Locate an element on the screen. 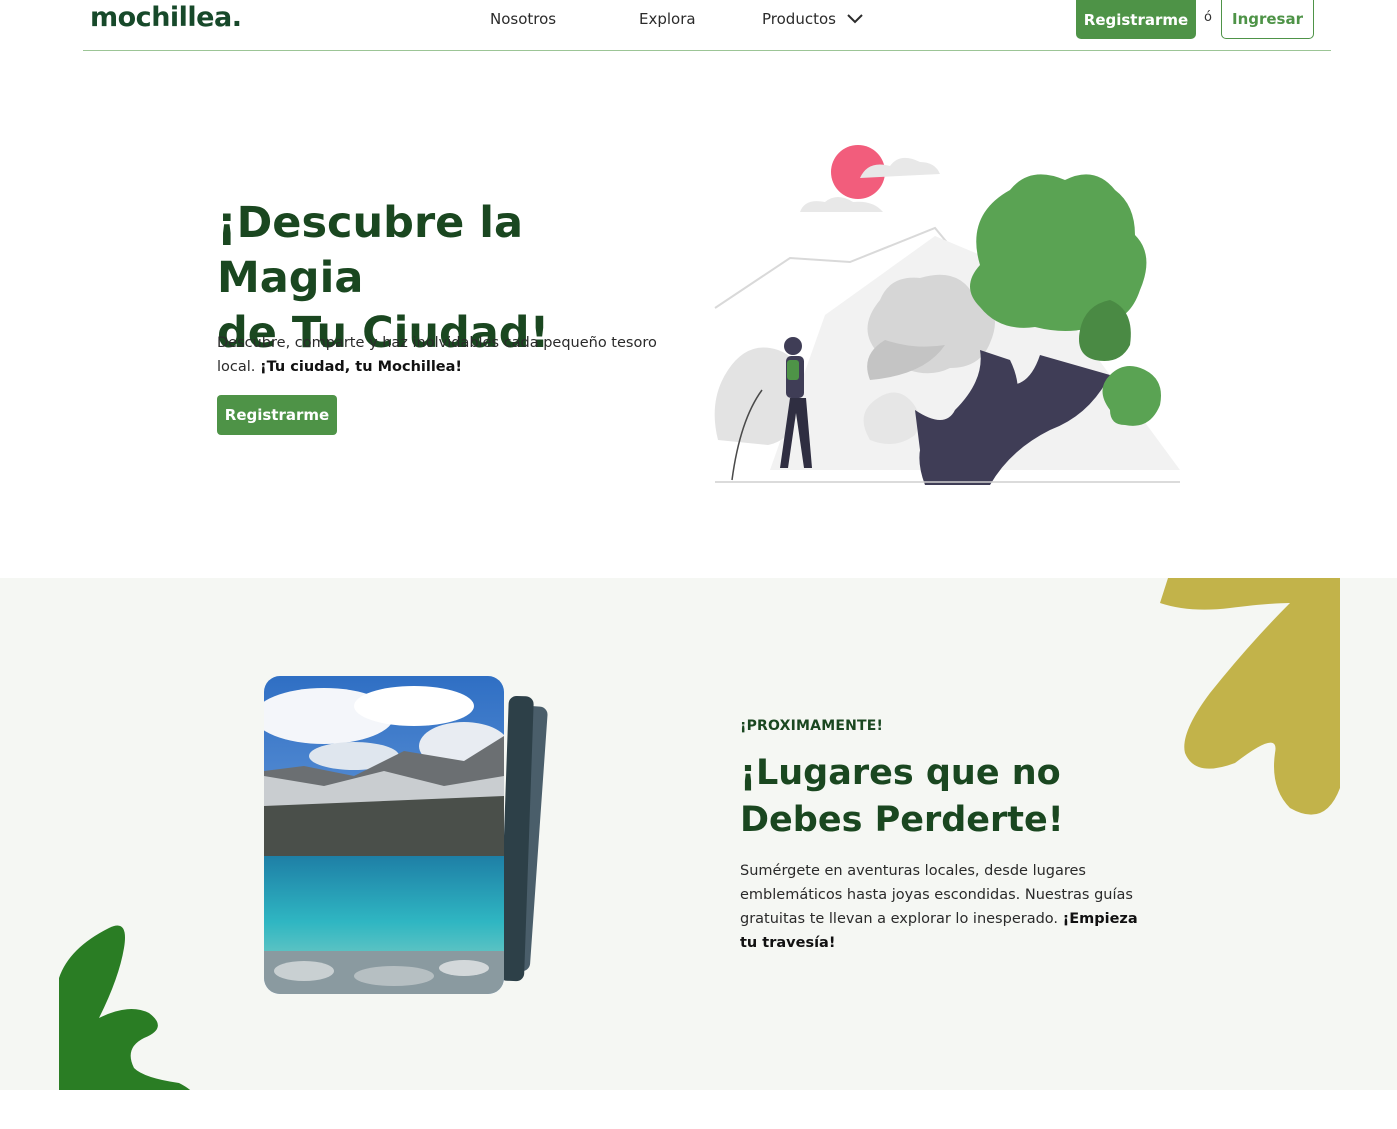 The width and height of the screenshot is (1397, 1129). hiker-head is located at coordinates (793, 346).